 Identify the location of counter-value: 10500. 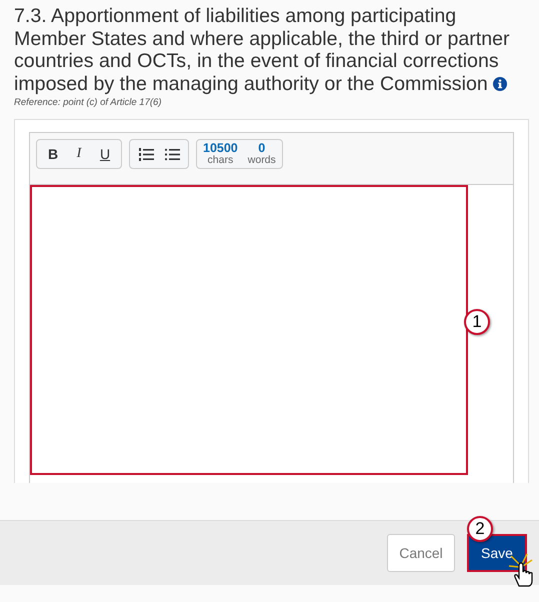
(220, 148).